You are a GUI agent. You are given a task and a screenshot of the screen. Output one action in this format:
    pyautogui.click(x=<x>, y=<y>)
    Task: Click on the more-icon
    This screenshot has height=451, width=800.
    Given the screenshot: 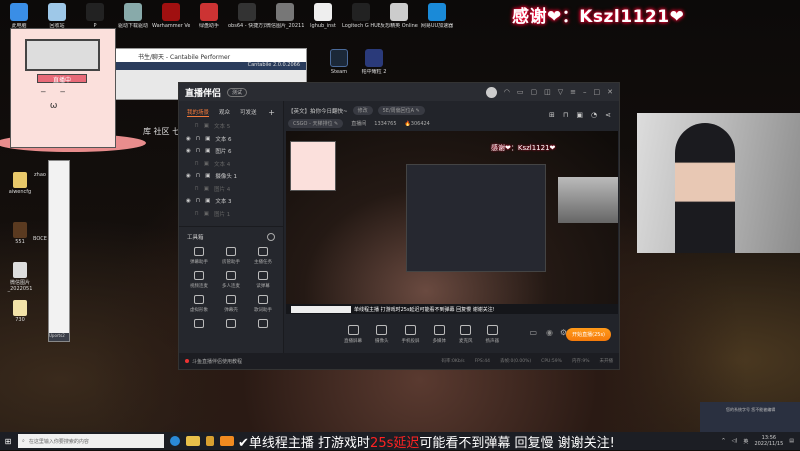 What is the action you would take?
    pyautogui.click(x=271, y=237)
    